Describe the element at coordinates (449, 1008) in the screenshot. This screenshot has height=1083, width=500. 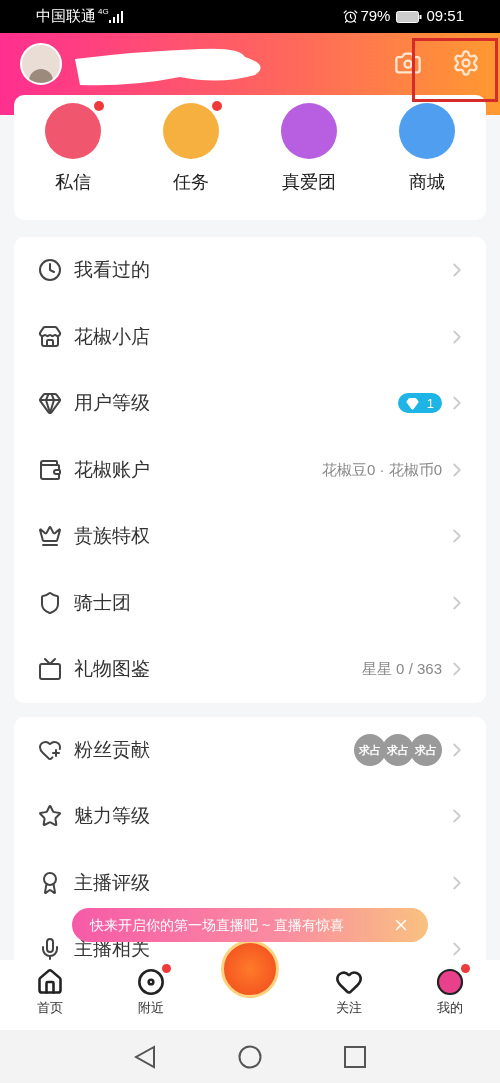
I see `nav-label: 我的` at that location.